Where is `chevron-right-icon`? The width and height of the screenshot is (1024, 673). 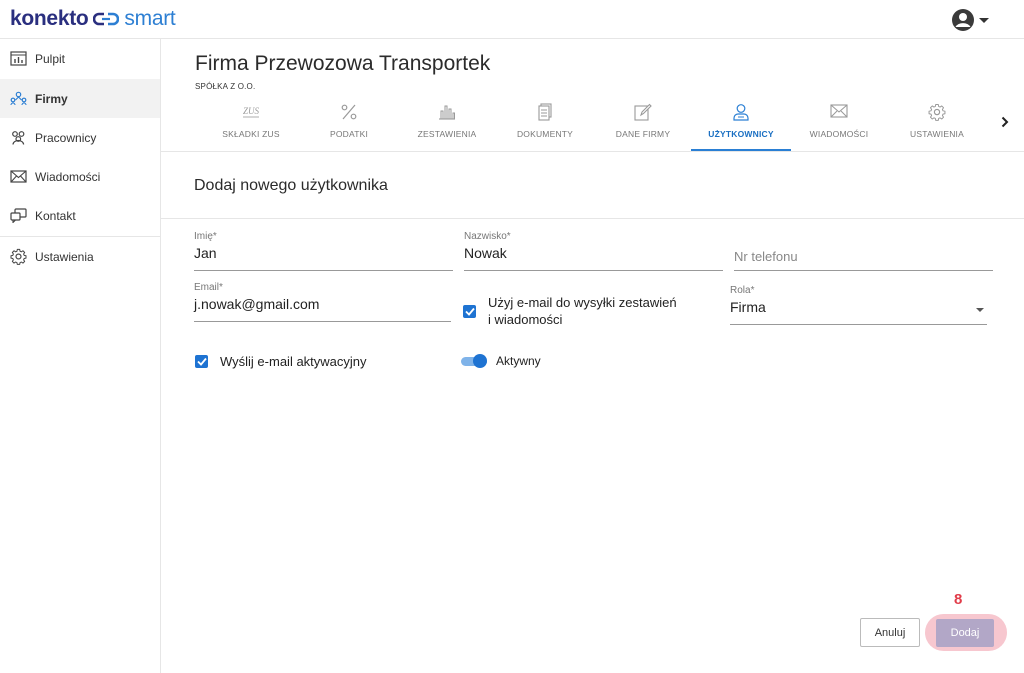
chevron-right-icon is located at coordinates (1005, 122).